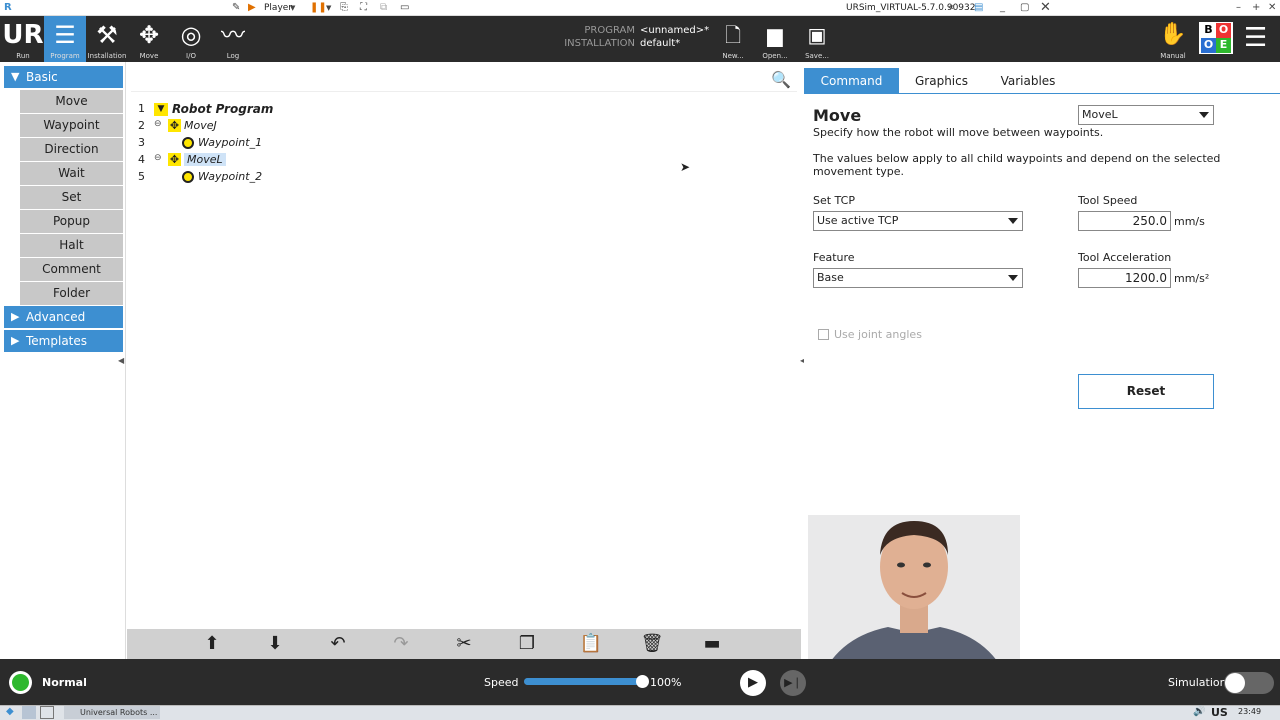 This screenshot has height=720, width=1280. What do you see at coordinates (71, 101) in the screenshot?
I see `sidebar-item-move: Move` at bounding box center [71, 101].